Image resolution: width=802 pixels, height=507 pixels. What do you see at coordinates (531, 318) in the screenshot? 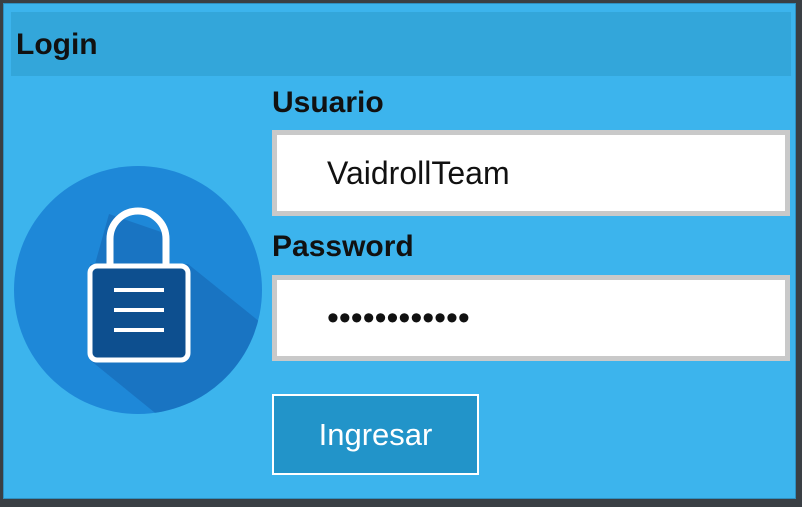
I see `password-input` at bounding box center [531, 318].